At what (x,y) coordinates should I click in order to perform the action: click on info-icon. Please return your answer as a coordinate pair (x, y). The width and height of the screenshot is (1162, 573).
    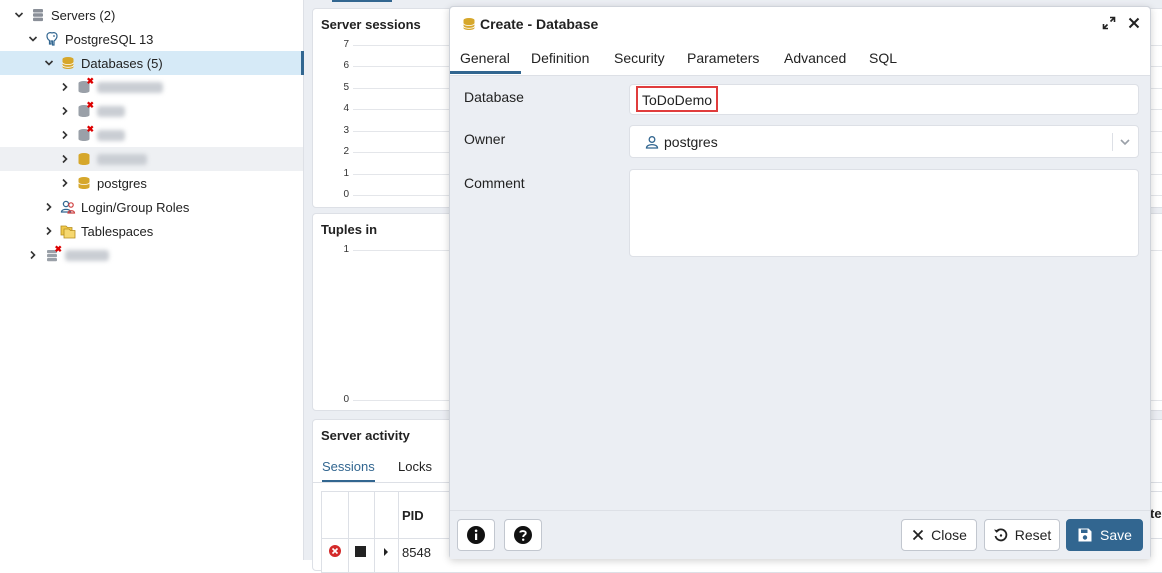
    Looking at the image, I should click on (476, 535).